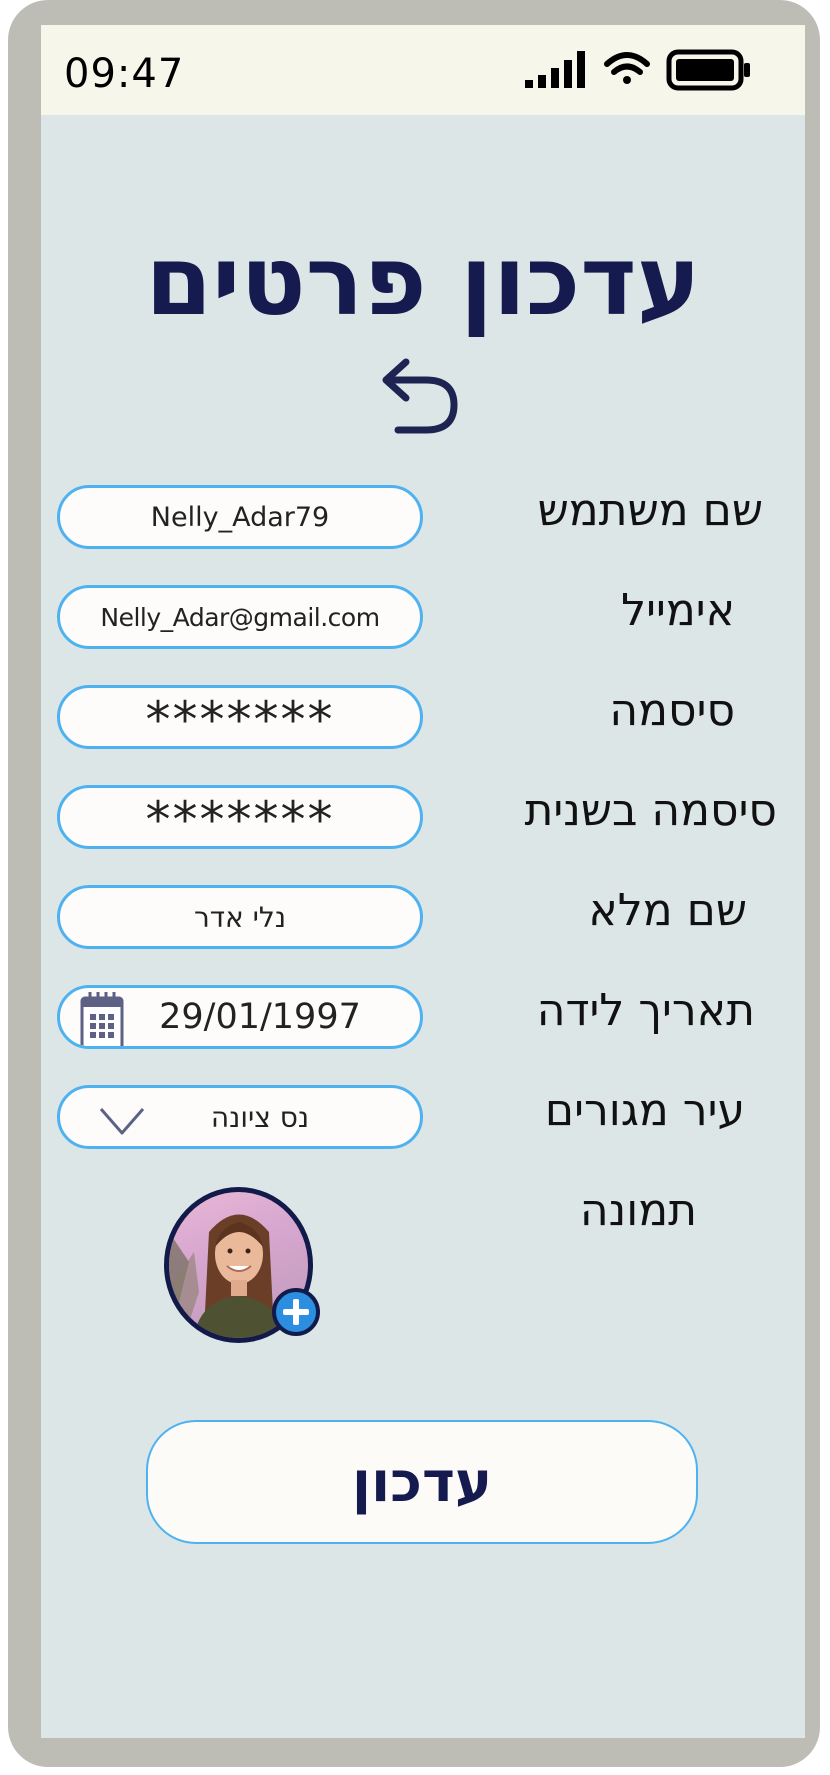 The image size is (830, 1775). I want to click on birth-date-field: 29/01/1997, so click(240, 1017).